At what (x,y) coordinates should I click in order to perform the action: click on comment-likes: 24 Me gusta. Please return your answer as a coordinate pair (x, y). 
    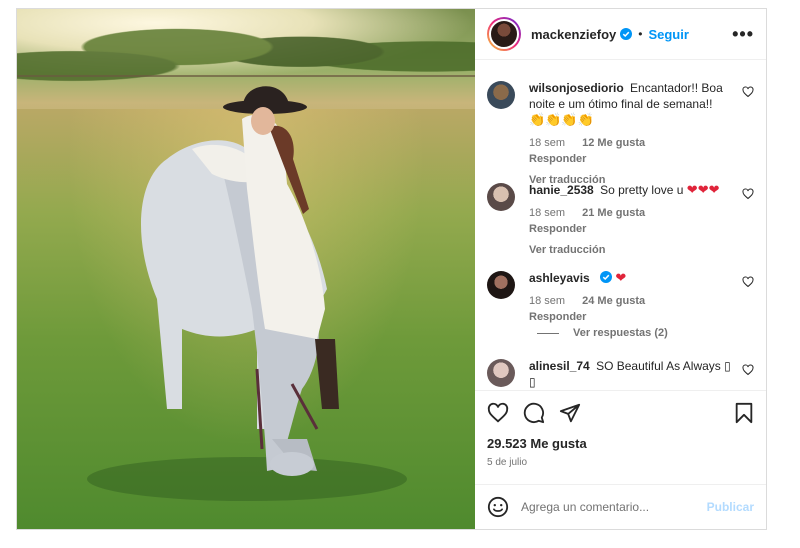
    Looking at the image, I should click on (613, 301).